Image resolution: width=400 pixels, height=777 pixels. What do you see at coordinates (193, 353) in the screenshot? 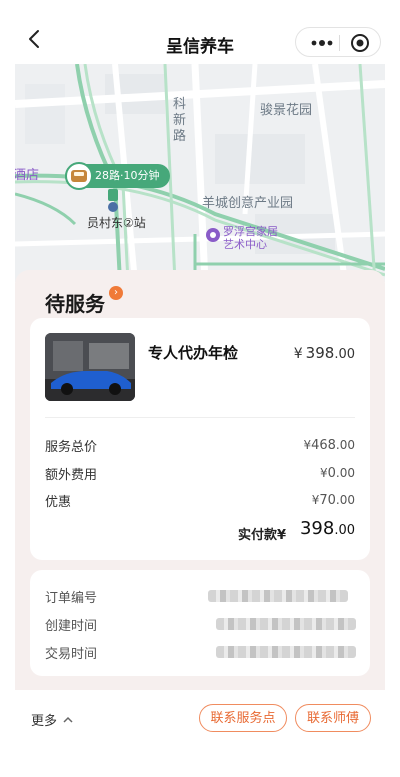
I see `service-name: 专人代办年检` at bounding box center [193, 353].